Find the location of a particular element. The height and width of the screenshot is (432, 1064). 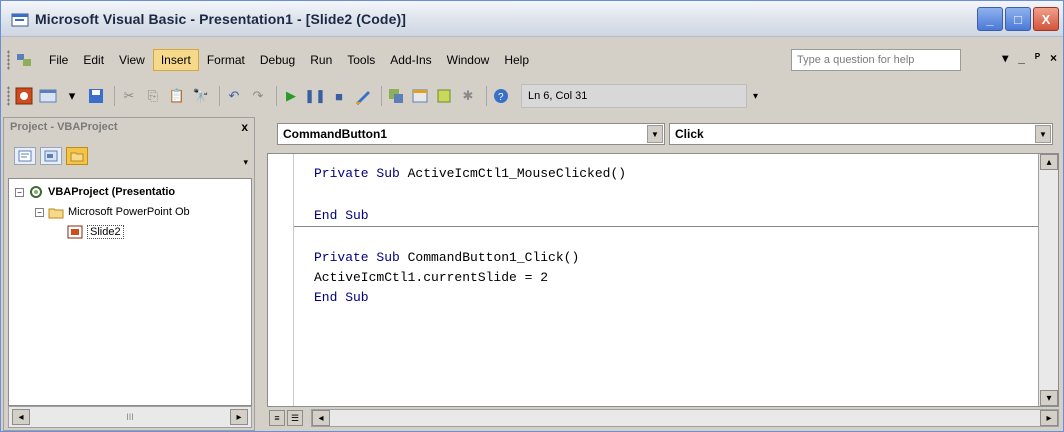

procedure-separator is located at coordinates (666, 226).